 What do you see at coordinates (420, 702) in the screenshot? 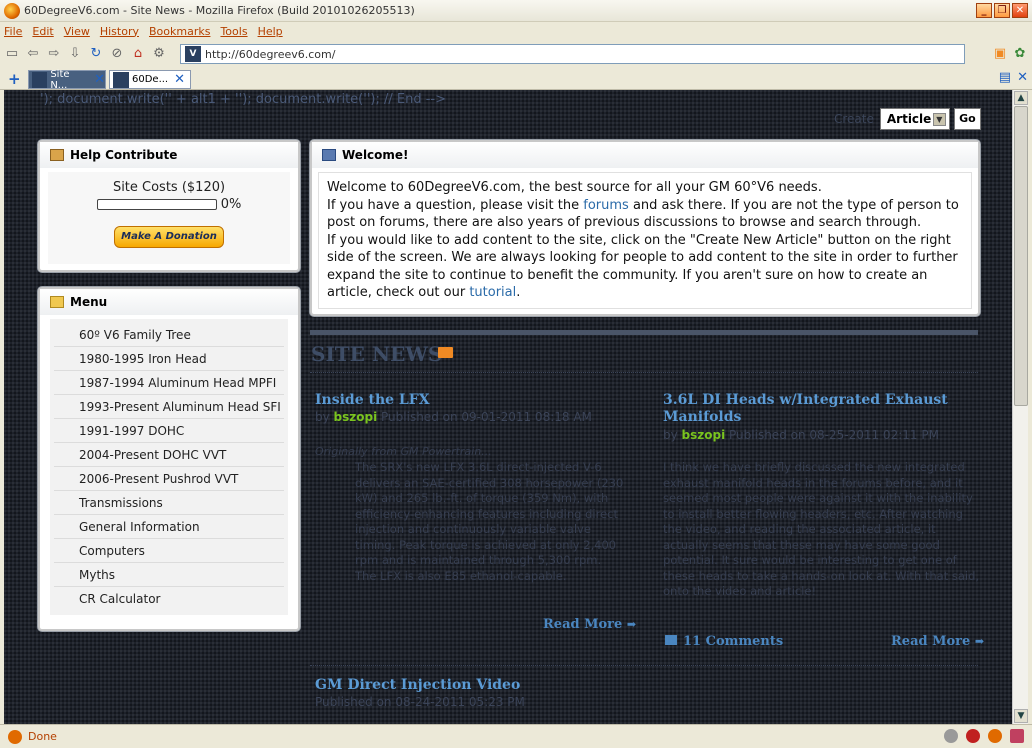
I see `article-meta: Published on 08-24-2011 05:23 PM` at bounding box center [420, 702].